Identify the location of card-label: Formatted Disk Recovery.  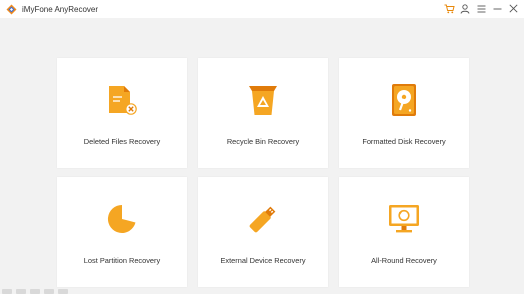
(404, 141).